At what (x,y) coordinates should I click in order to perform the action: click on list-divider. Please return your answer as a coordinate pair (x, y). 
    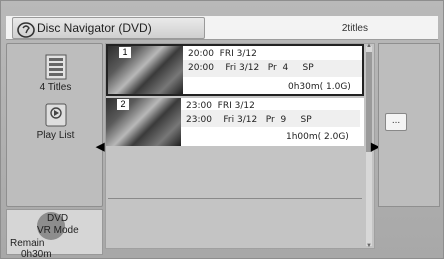
    Looking at the image, I should click on (235, 198).